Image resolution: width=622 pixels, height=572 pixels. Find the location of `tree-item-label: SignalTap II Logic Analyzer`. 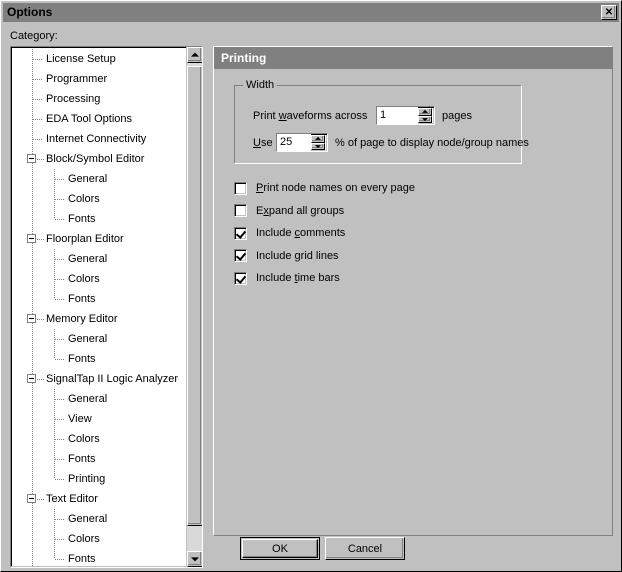

tree-item-label: SignalTap II Logic Analyzer is located at coordinates (112, 379).